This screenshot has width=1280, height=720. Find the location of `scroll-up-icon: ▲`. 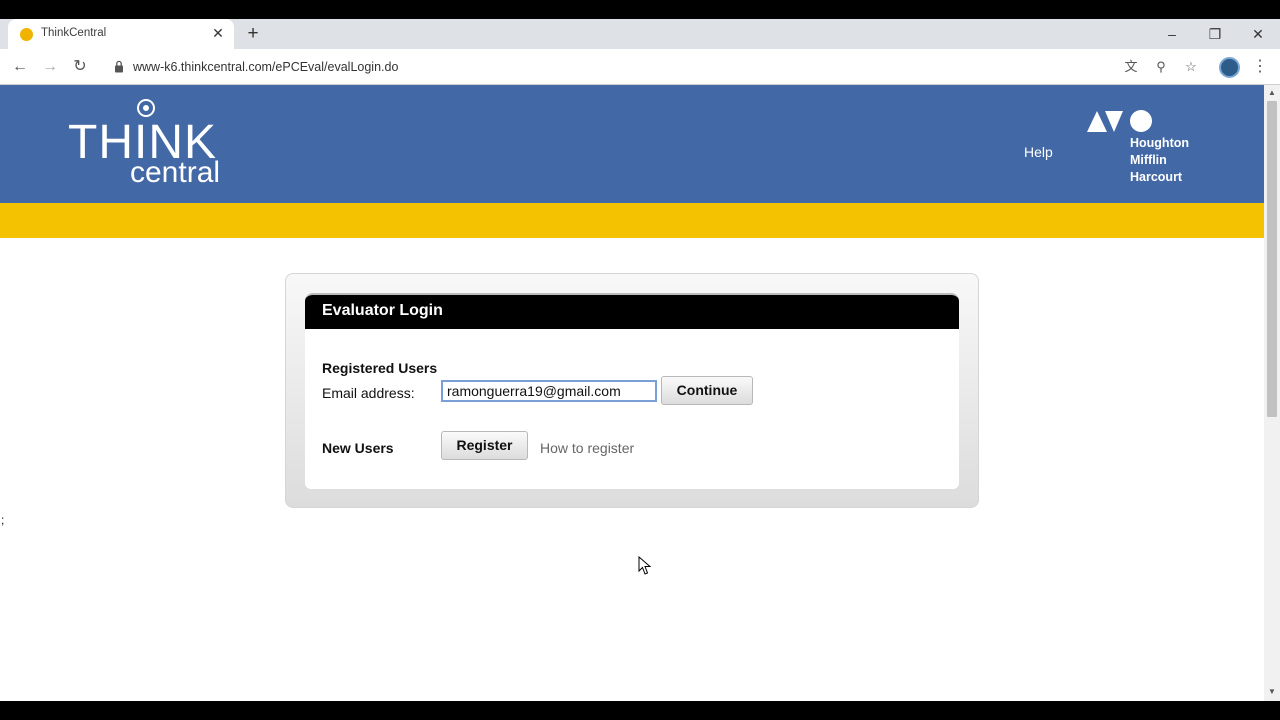

scroll-up-icon: ▲ is located at coordinates (1272, 93).